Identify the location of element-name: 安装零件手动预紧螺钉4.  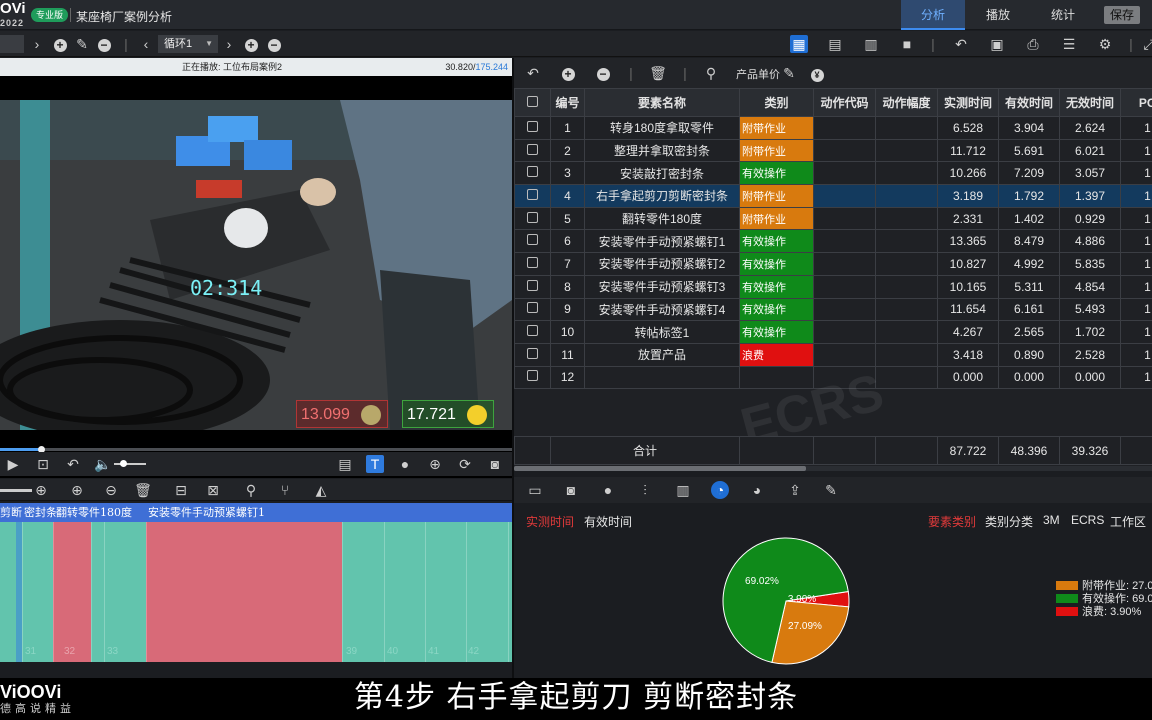
(662, 309).